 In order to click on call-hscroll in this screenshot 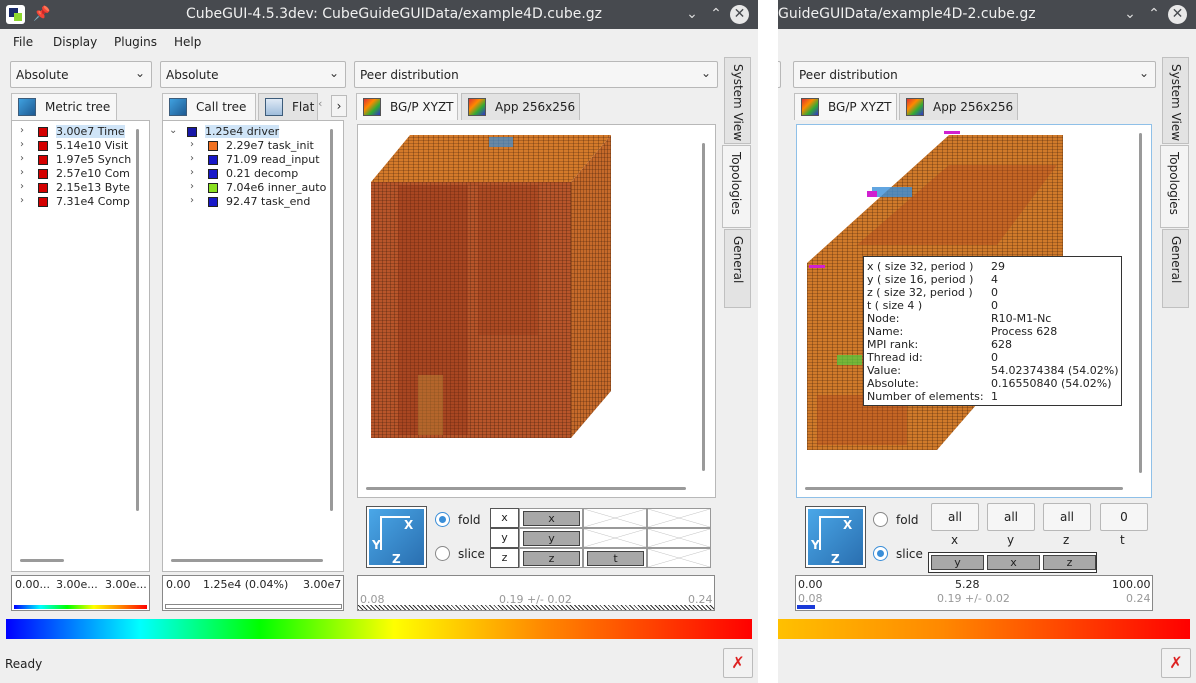, I will do `click(247, 560)`.